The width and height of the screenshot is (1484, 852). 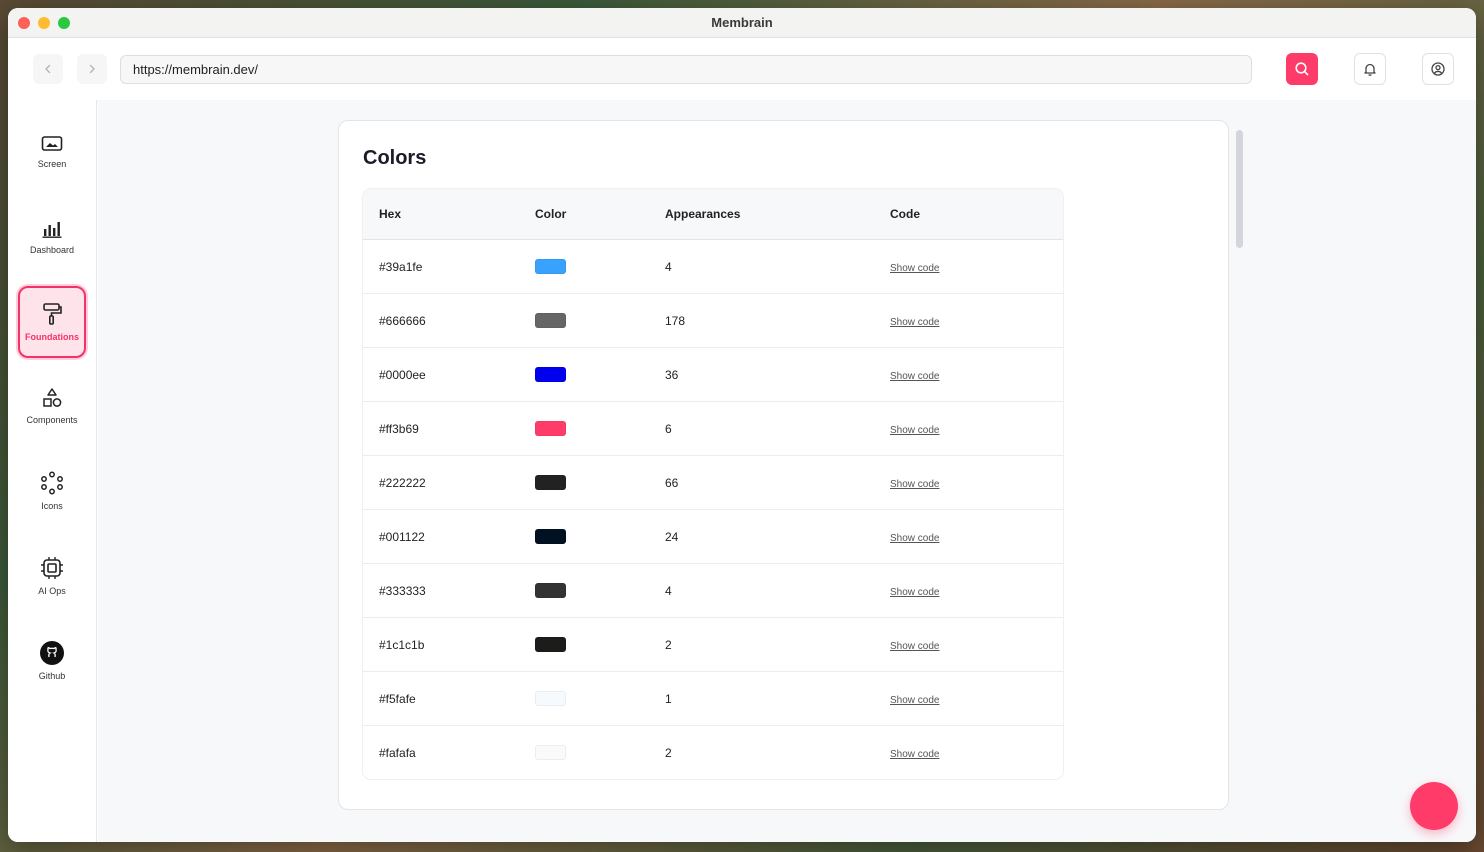 I want to click on hex-value: #001122, so click(x=402, y=536).